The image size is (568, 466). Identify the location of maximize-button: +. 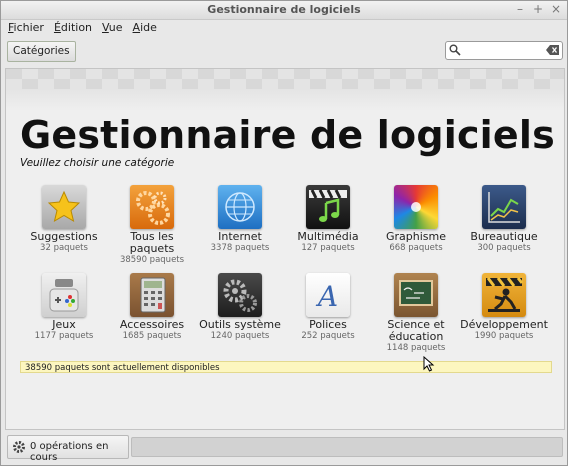
(538, 9).